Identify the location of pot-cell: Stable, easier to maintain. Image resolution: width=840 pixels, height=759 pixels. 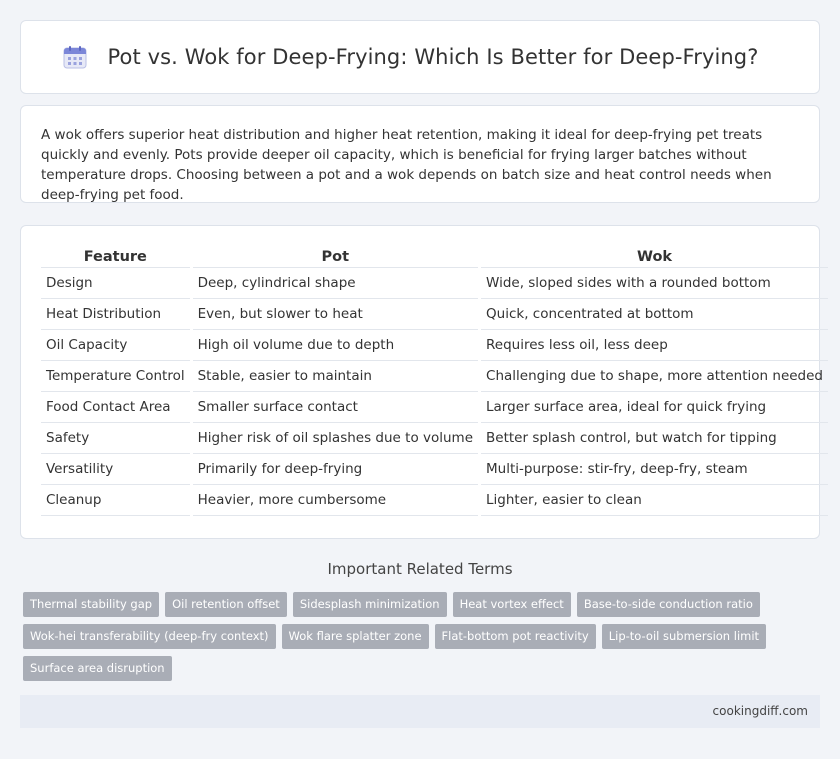
(335, 376).